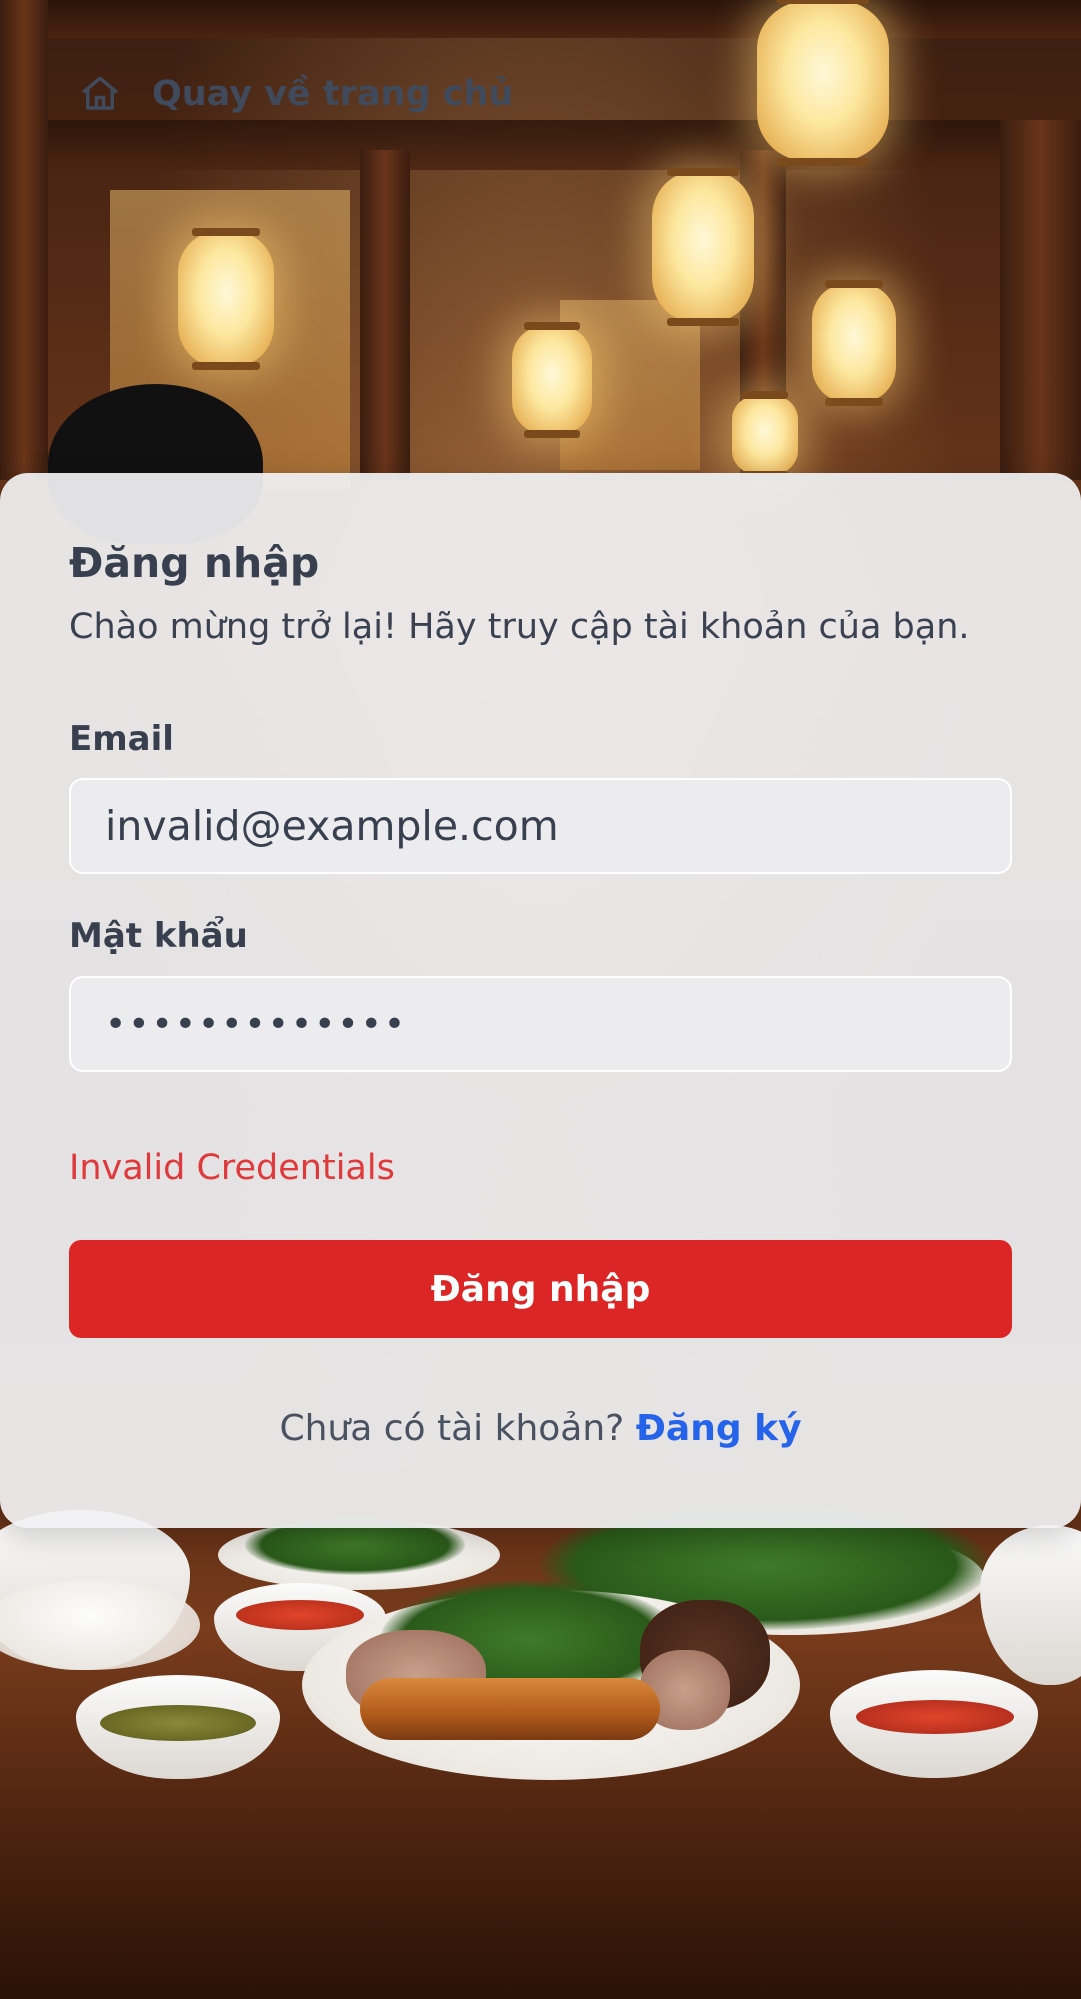 This screenshot has width=1081, height=1999. Describe the element at coordinates (333, 94) in the screenshot. I see `back-home-label: Quay về trang chủ` at that location.